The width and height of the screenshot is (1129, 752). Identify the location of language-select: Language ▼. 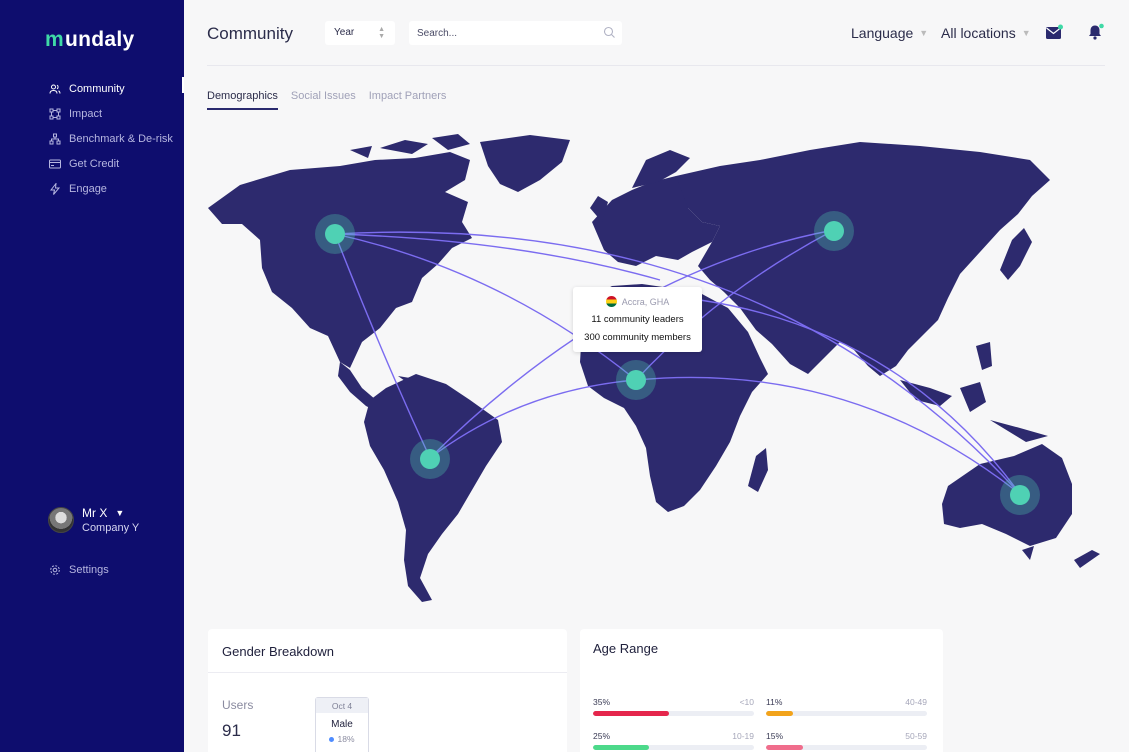
(889, 33).